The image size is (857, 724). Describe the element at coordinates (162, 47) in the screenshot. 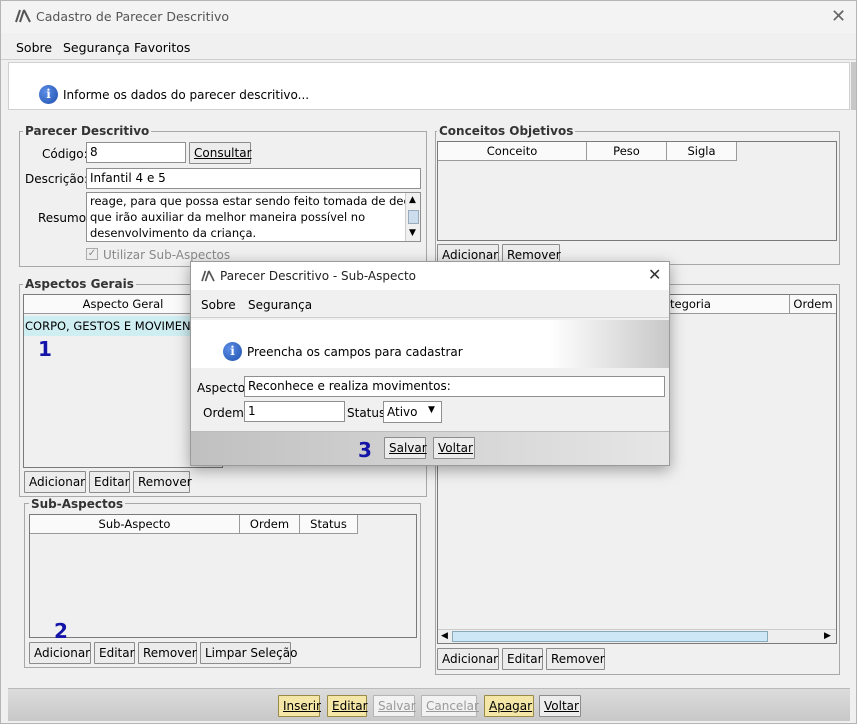

I see `menu-favoritos: Favoritos` at that location.